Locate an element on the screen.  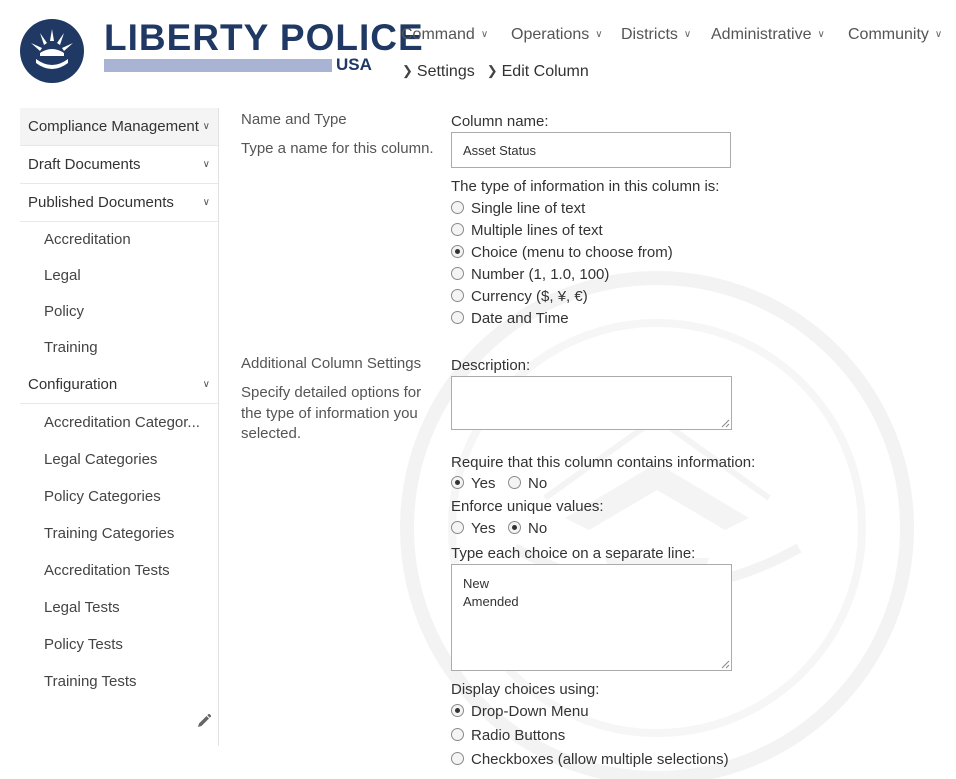
type-option-number: Number (1, 1.0, 100) is located at coordinates (530, 276).